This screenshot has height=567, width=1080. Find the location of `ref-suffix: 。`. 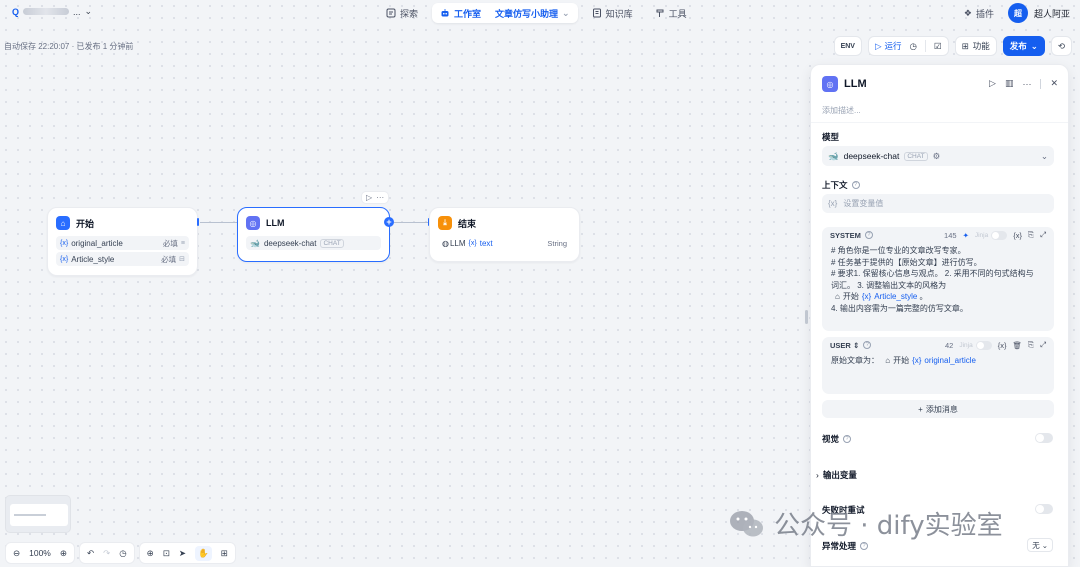

ref-suffix: 。 is located at coordinates (923, 296).